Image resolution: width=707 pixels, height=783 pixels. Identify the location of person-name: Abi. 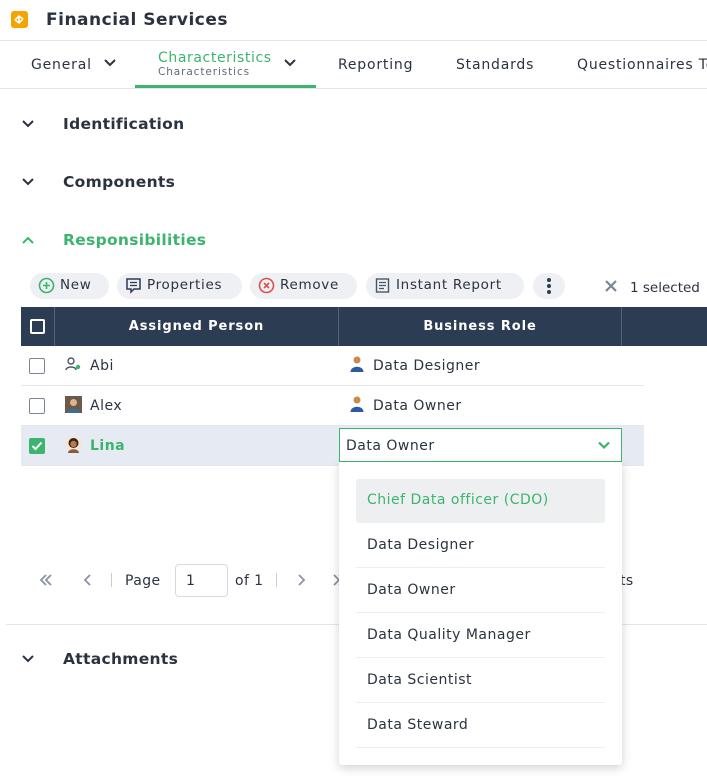
(102, 366).